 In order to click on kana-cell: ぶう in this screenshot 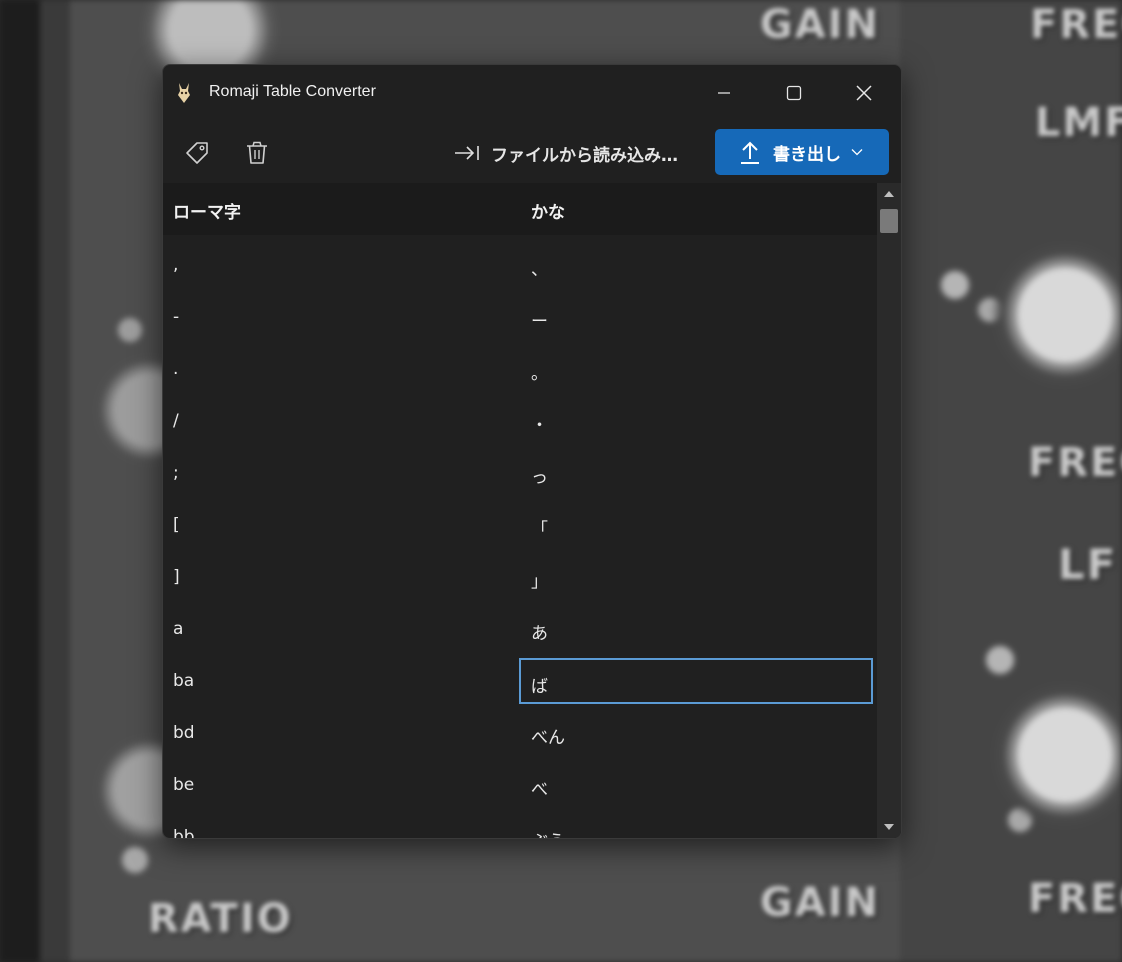, I will do `click(548, 832)`.